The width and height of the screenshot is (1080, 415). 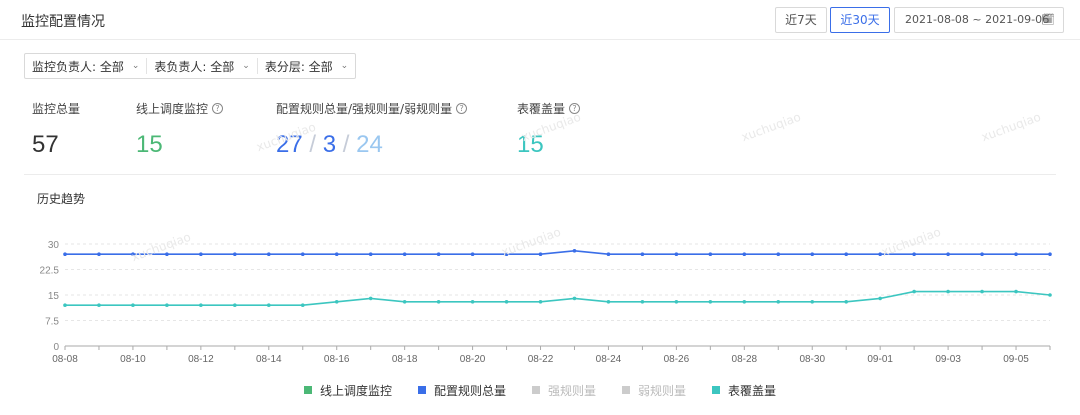 What do you see at coordinates (347, 390) in the screenshot?
I see `legend-item: 线上调度监控` at bounding box center [347, 390].